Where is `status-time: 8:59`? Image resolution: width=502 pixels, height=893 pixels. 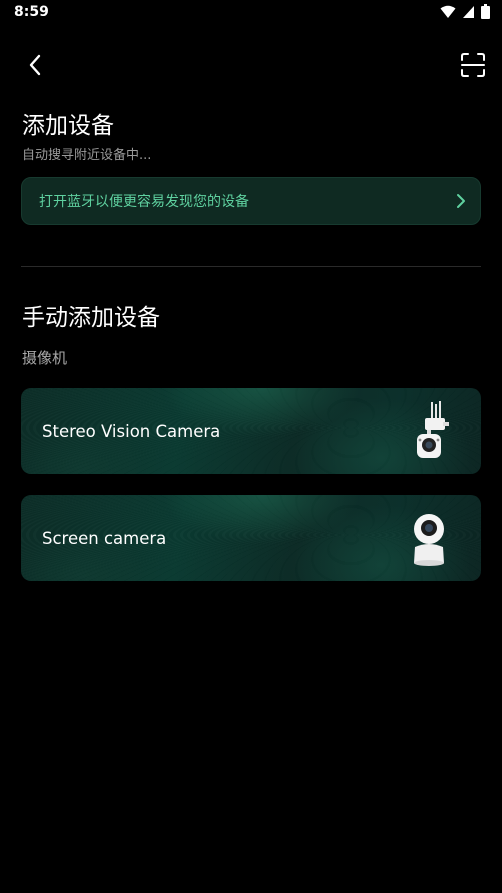
status-time: 8:59 is located at coordinates (31, 12).